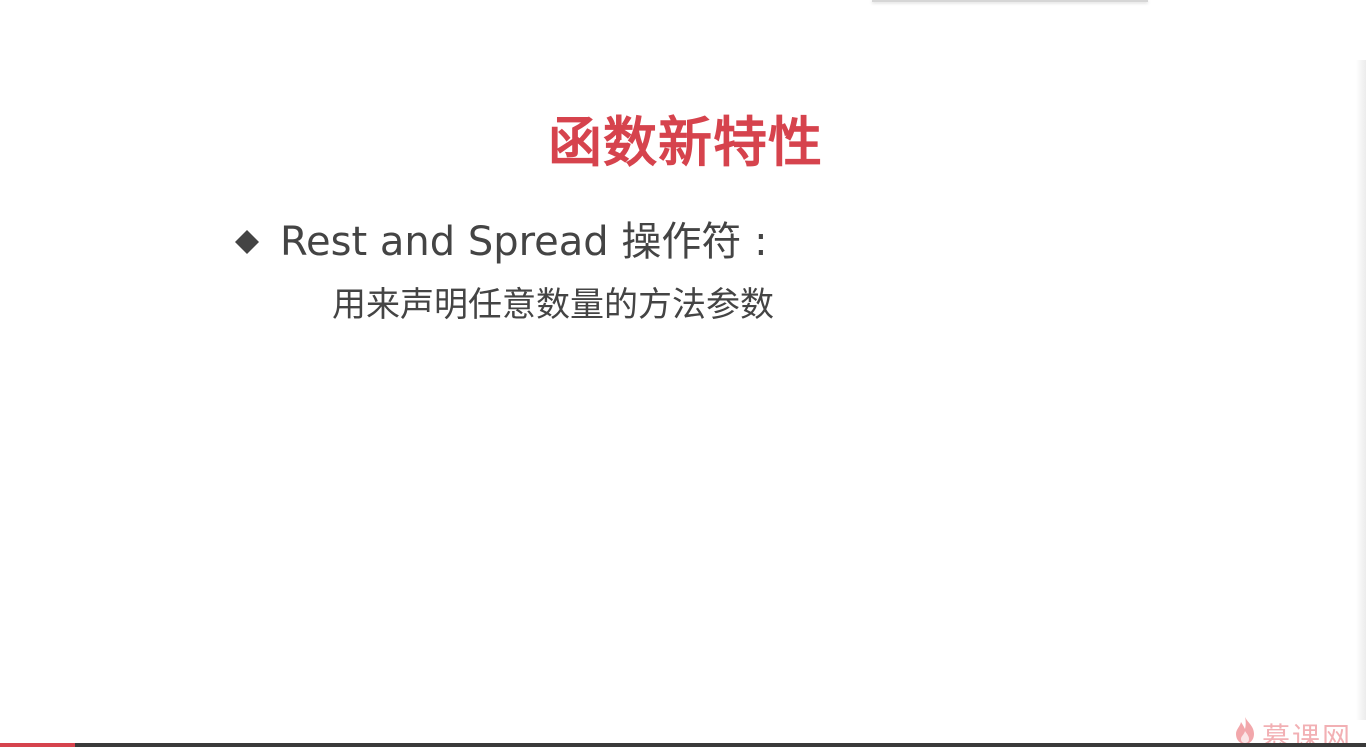 This screenshot has height=747, width=1366. What do you see at coordinates (247, 242) in the screenshot?
I see `diamond-bullet-icon` at bounding box center [247, 242].